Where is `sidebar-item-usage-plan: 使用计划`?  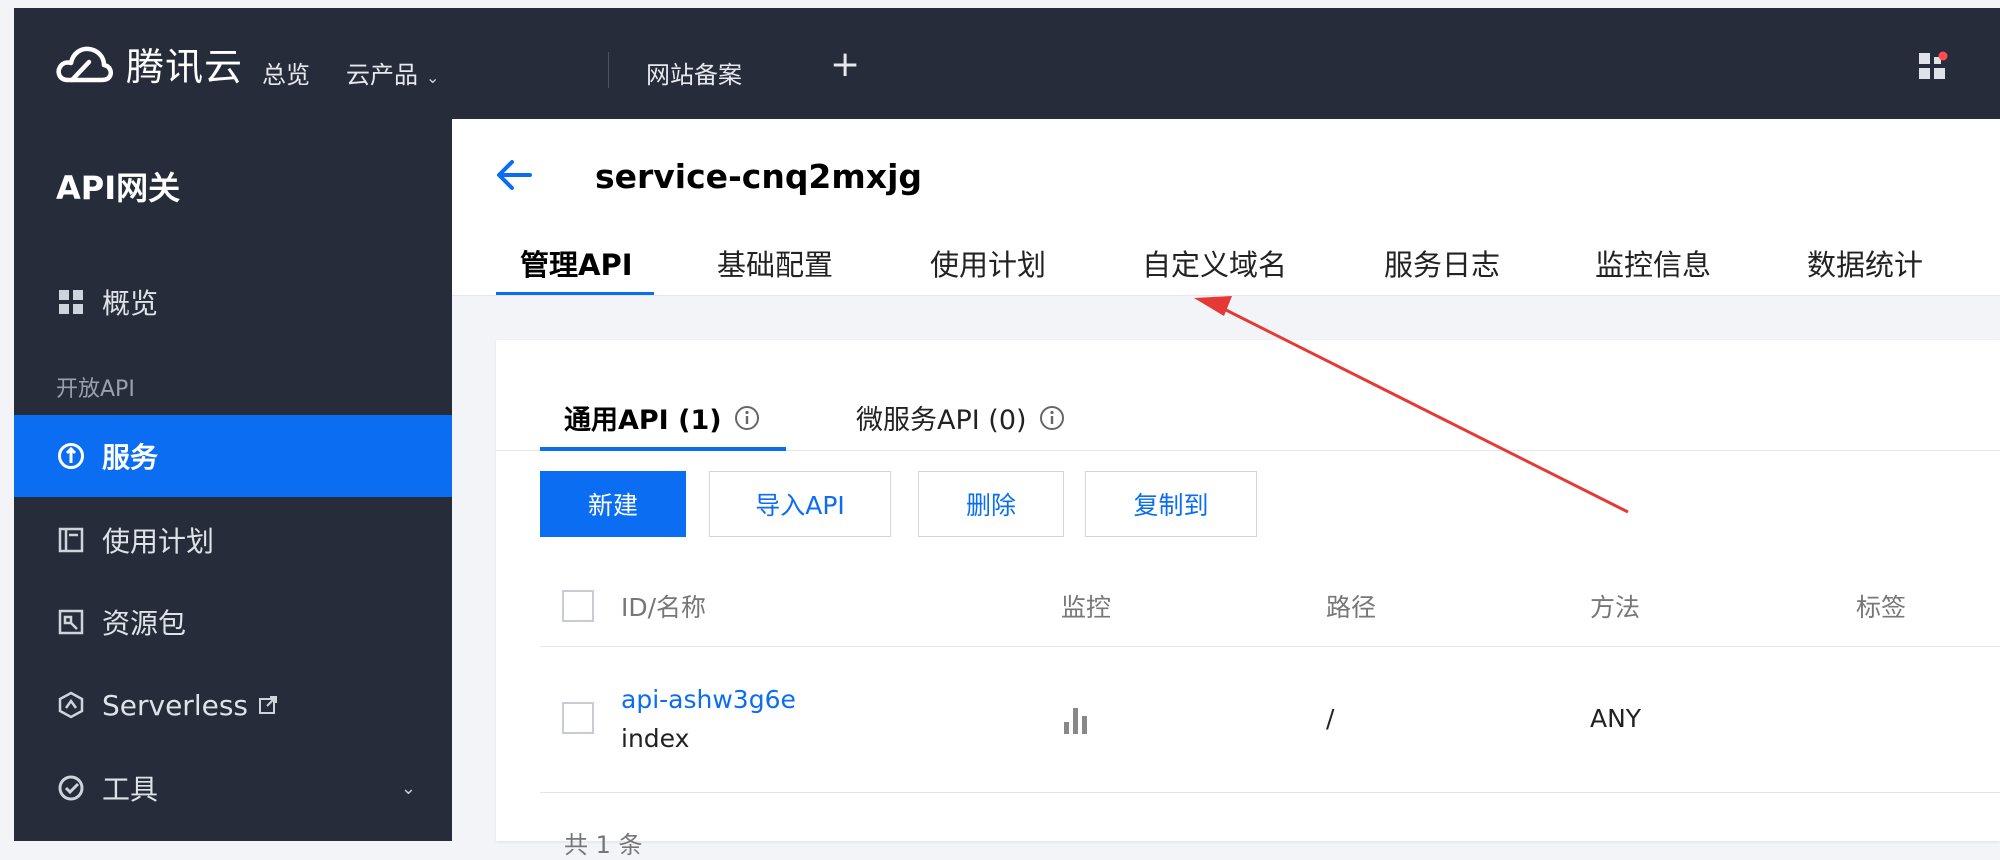 sidebar-item-usage-plan: 使用计划 is located at coordinates (233, 540).